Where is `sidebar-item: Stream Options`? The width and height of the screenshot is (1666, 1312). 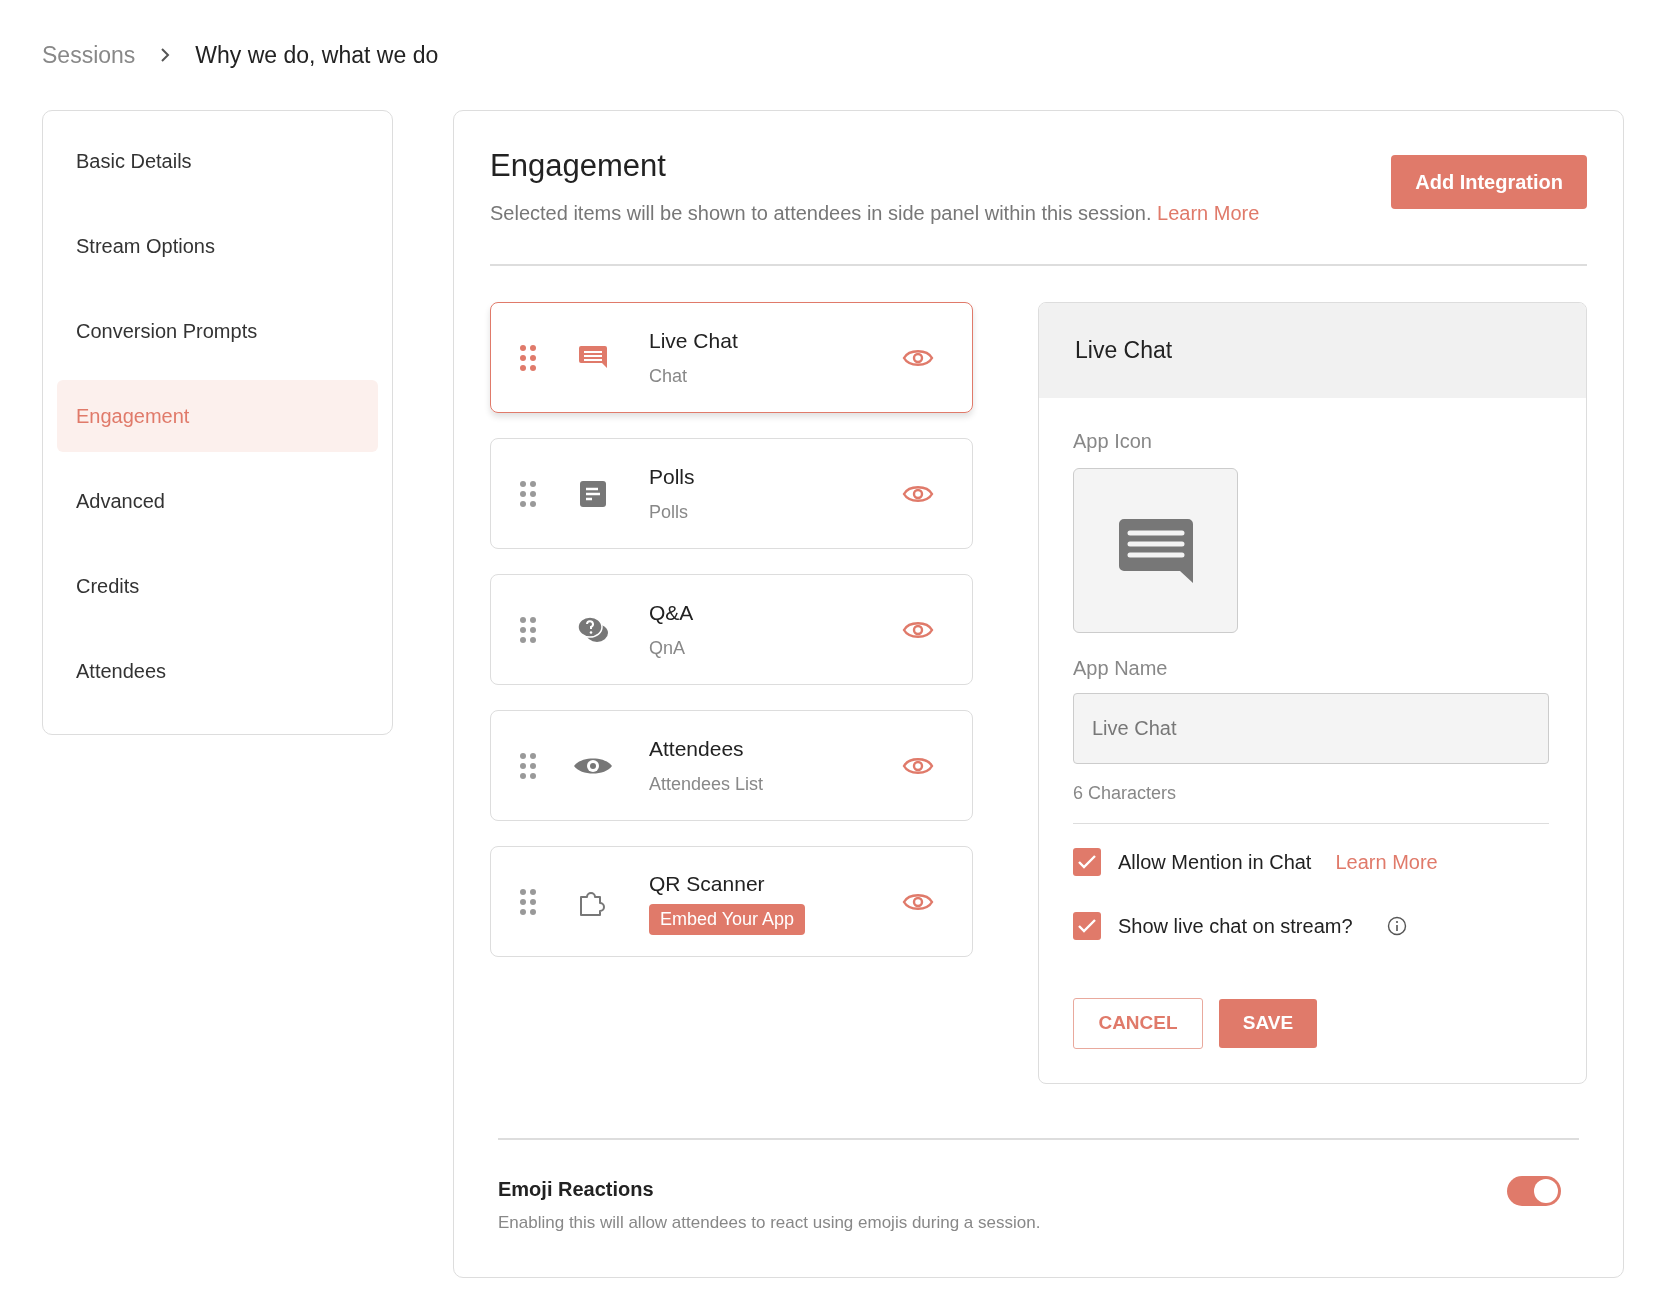 sidebar-item: Stream Options is located at coordinates (217, 246).